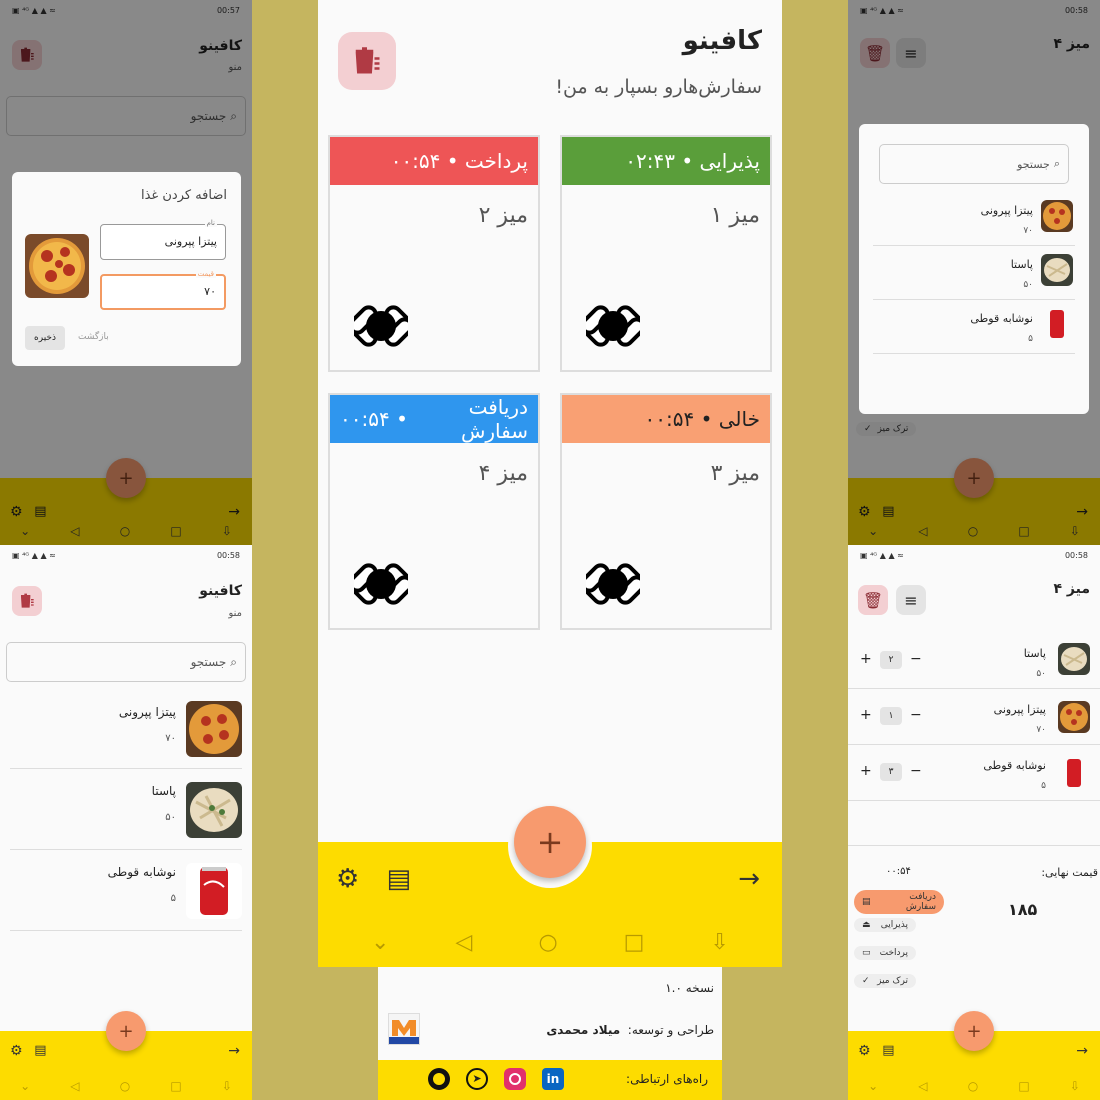 This screenshot has width=1100, height=1100. Describe the element at coordinates (434, 511) in the screenshot. I see `table-card-4: دریافت سفارش • ۰۰:۵۴ میز ۴` at that location.